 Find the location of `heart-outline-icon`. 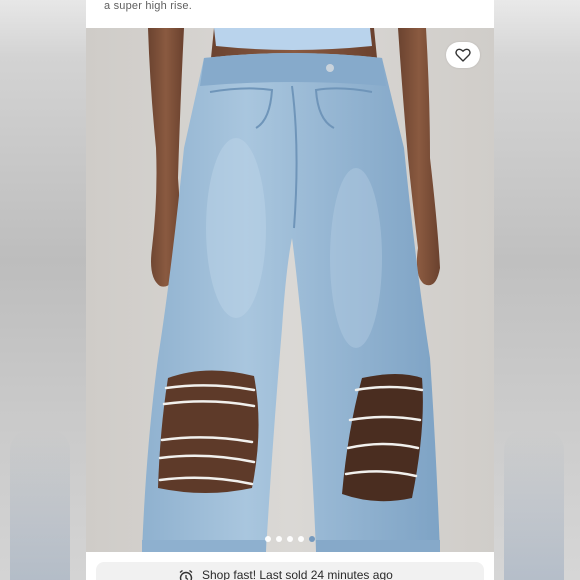

heart-outline-icon is located at coordinates (463, 55).